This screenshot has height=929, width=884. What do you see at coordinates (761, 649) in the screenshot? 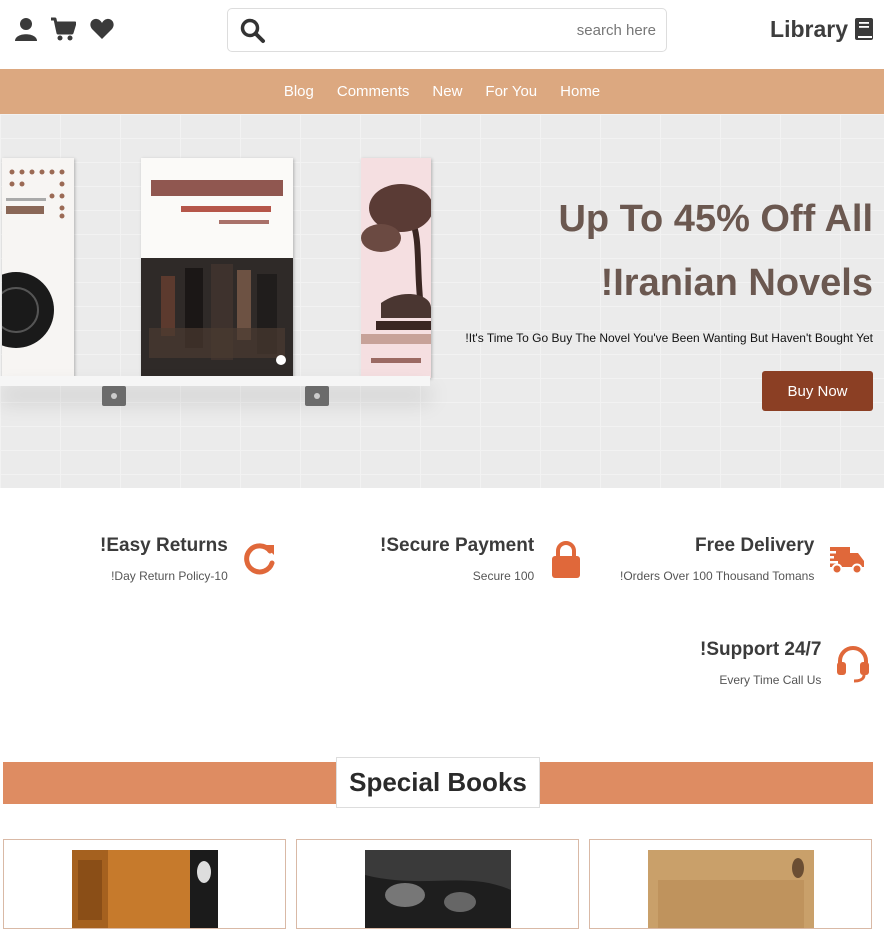
I see `feature-title: !Support 24/7` at bounding box center [761, 649].